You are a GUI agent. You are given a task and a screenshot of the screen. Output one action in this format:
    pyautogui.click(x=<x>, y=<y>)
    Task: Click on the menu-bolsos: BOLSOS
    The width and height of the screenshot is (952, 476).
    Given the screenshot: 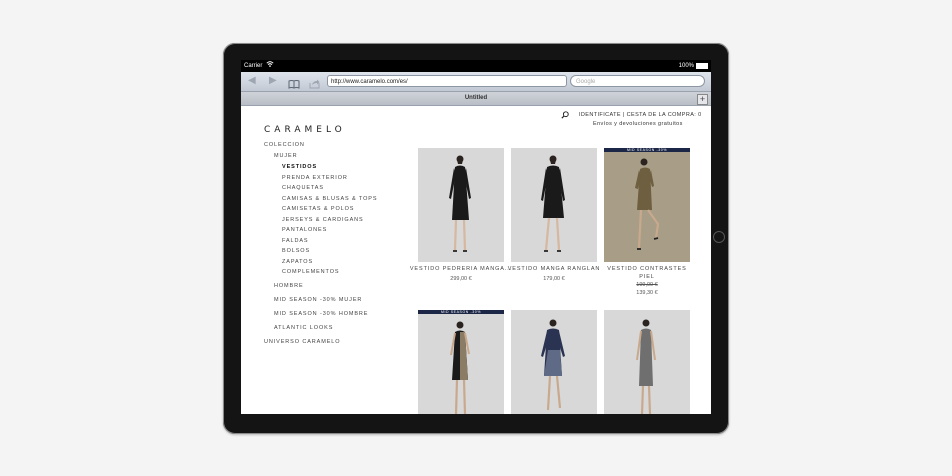 What is the action you would take?
    pyautogui.click(x=296, y=251)
    